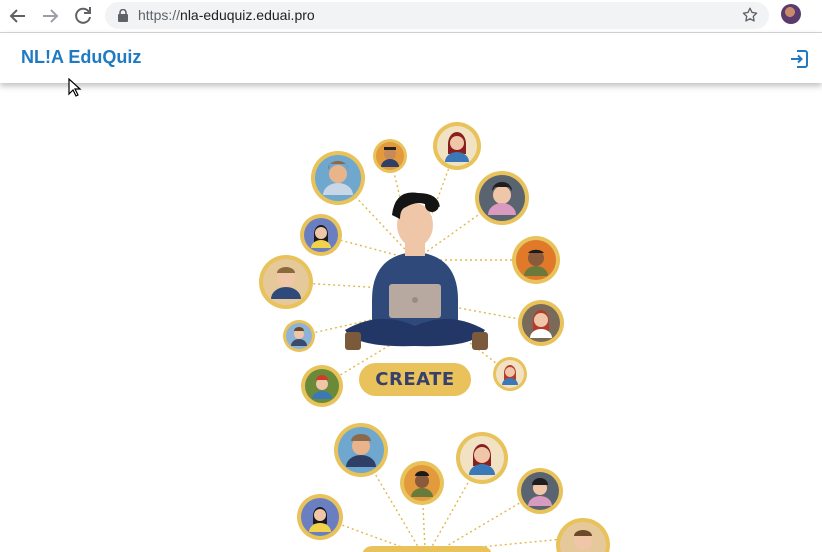  What do you see at coordinates (50, 16) in the screenshot?
I see `forward-arrow-icon` at bounding box center [50, 16].